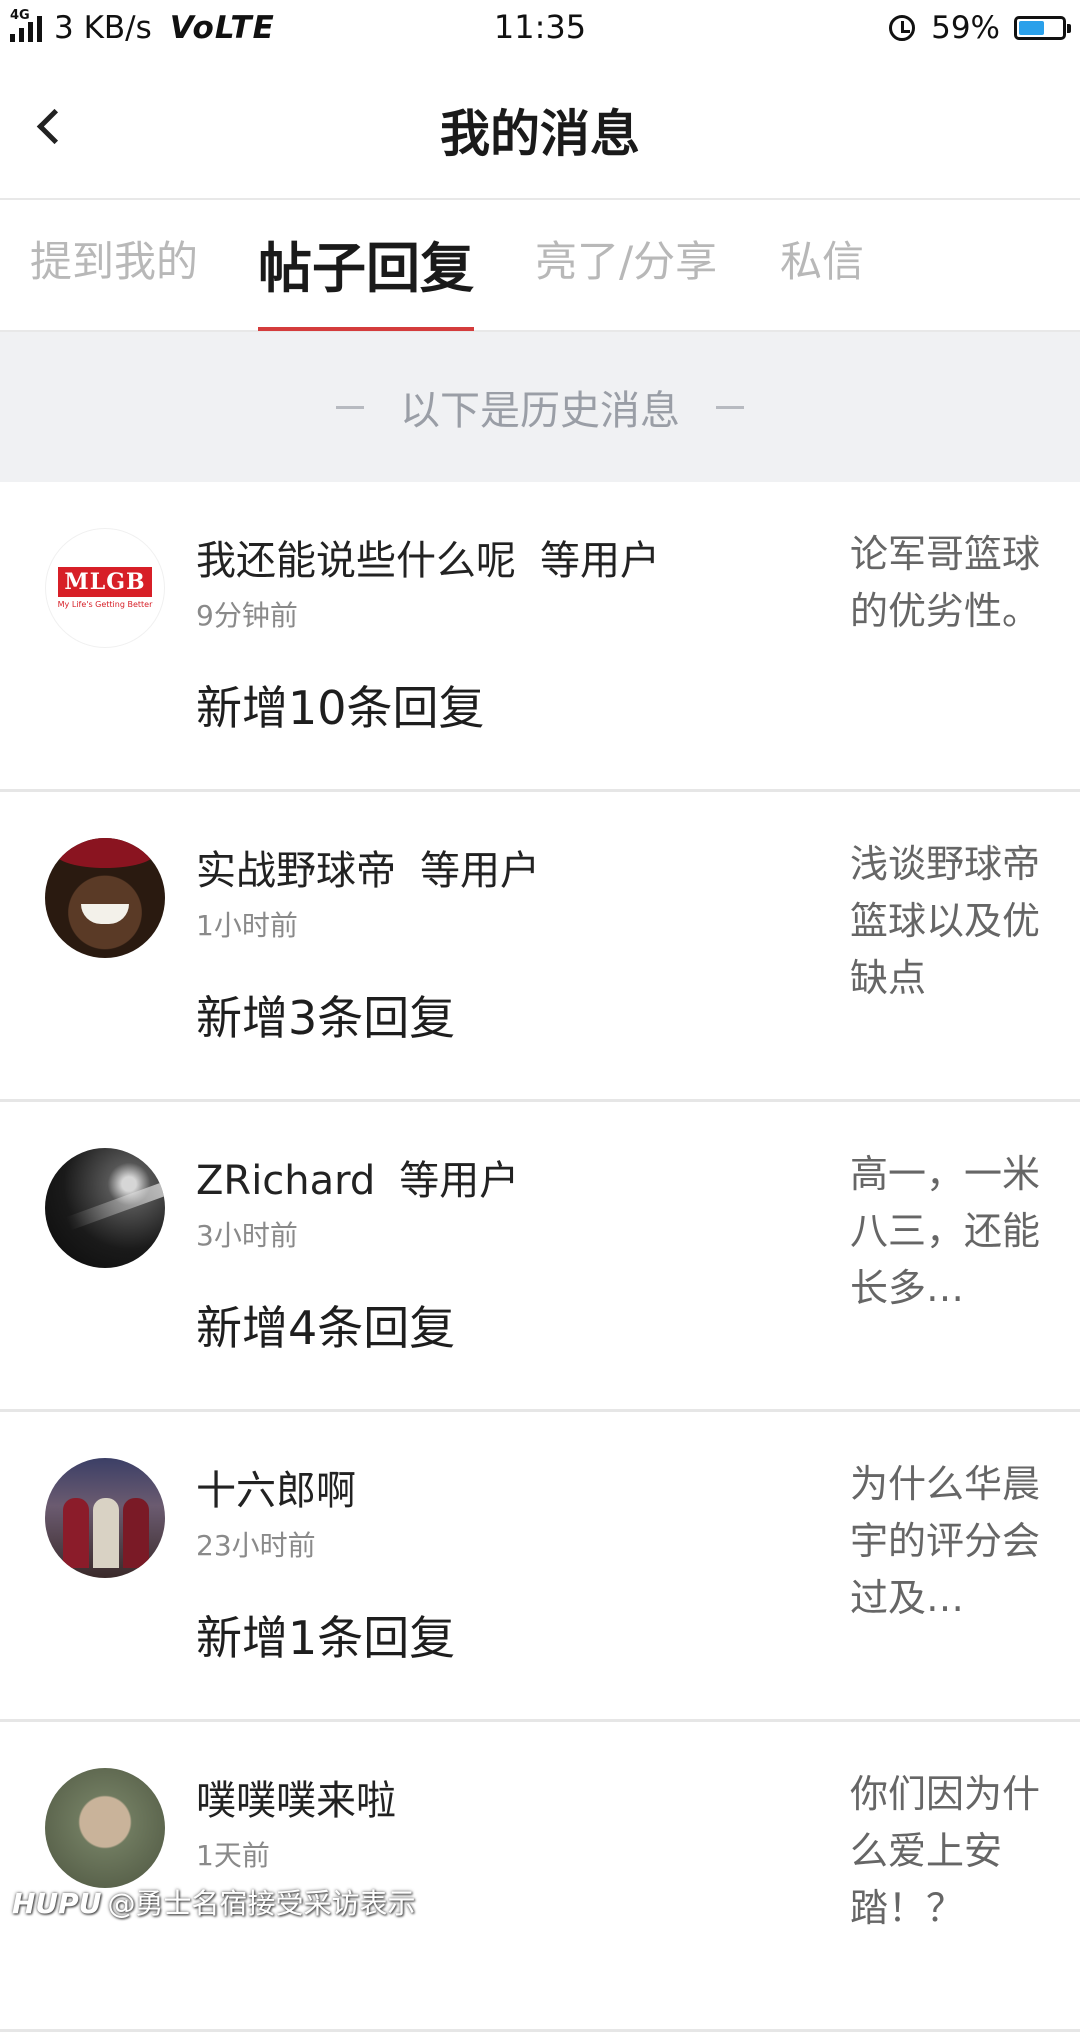 The width and height of the screenshot is (1080, 2032). Describe the element at coordinates (233, 1855) in the screenshot. I see `timestamp: 1天前` at that location.